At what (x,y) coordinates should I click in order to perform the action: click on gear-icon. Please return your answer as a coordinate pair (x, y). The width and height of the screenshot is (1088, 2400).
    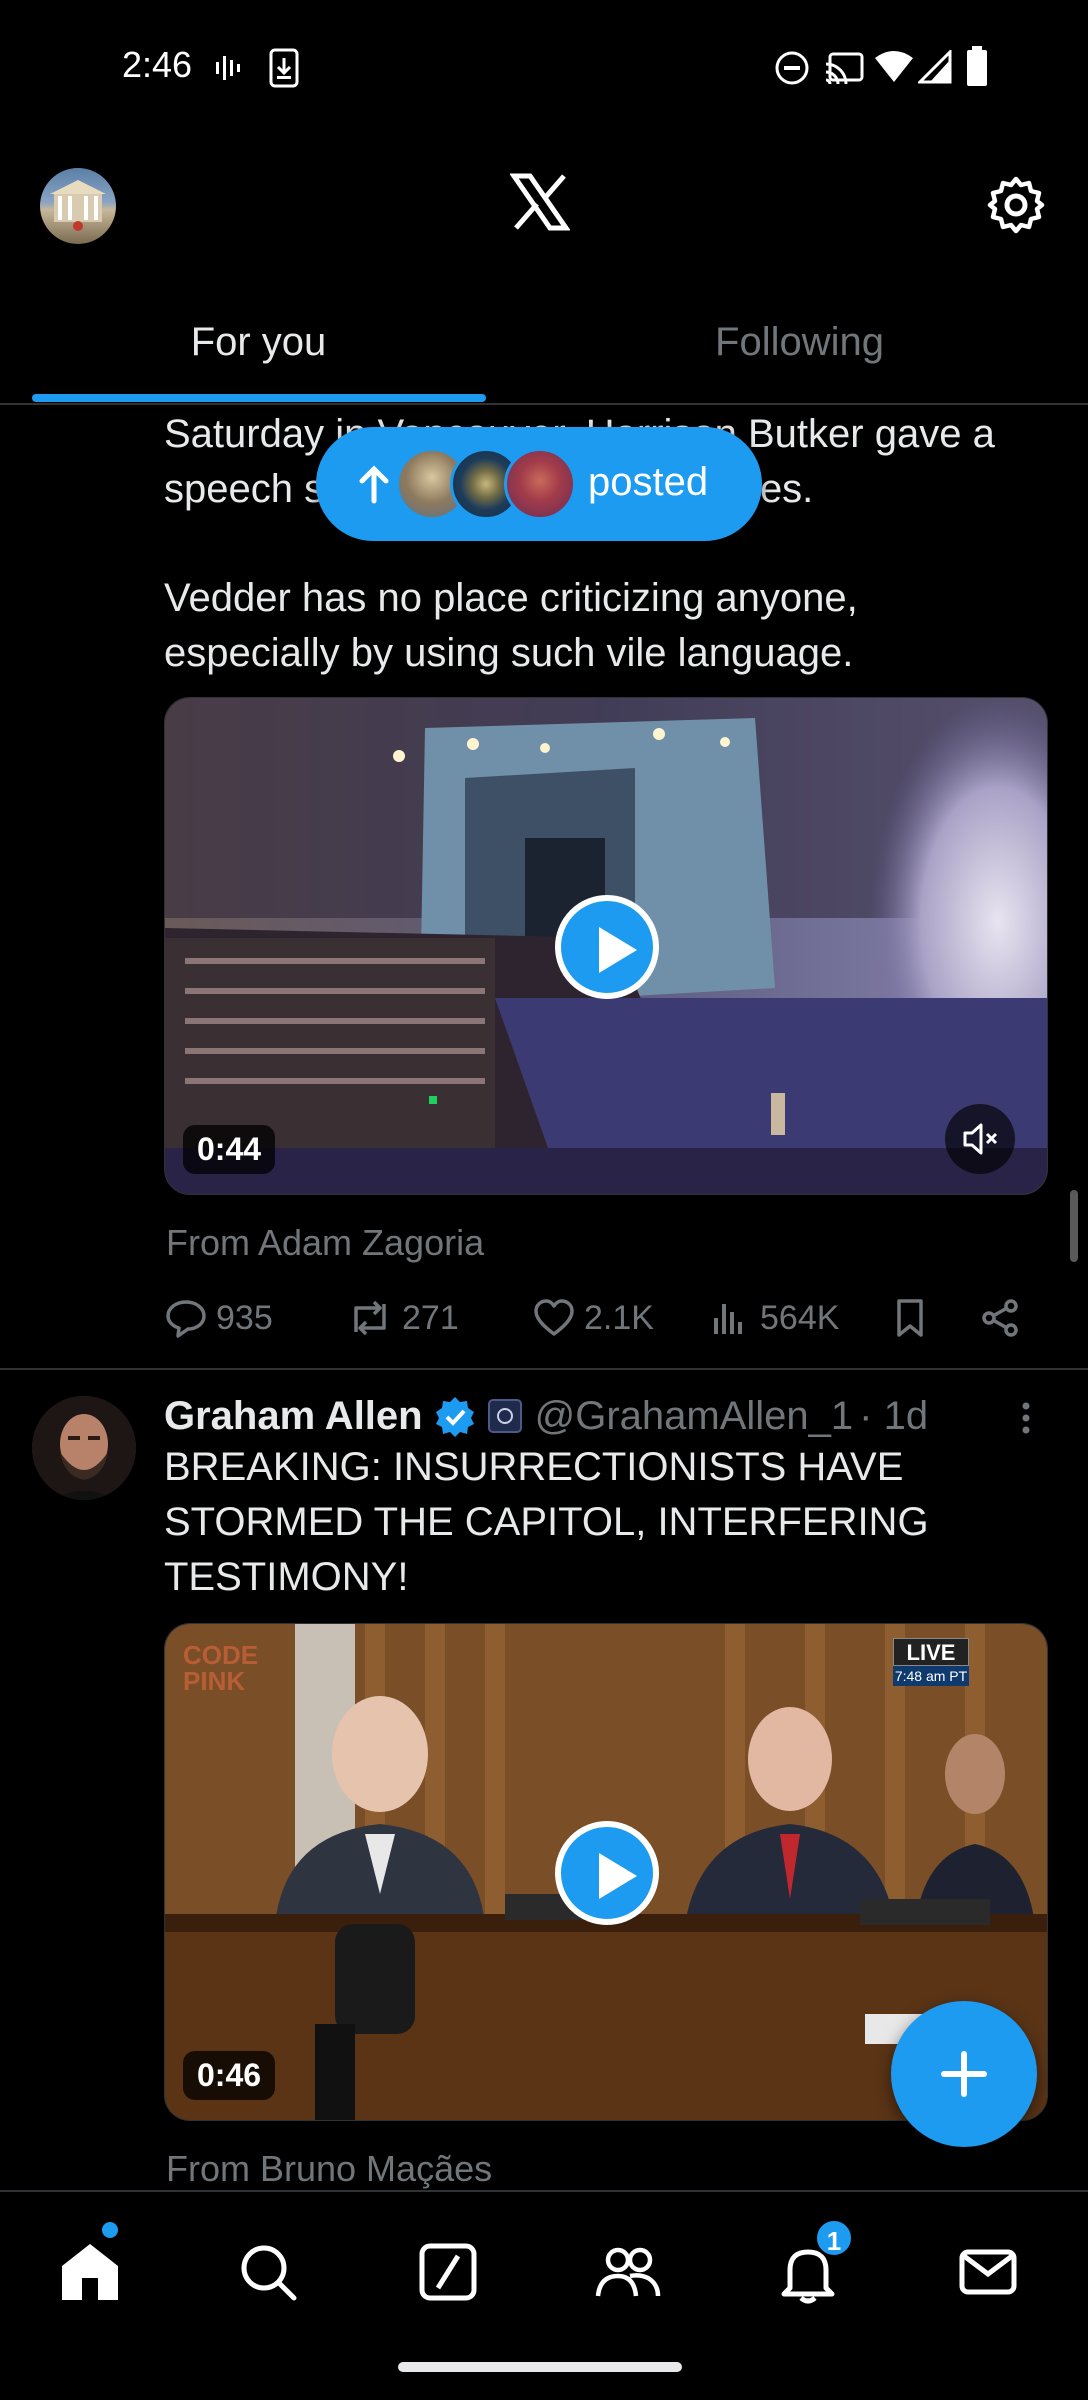
    Looking at the image, I should click on (1016, 205).